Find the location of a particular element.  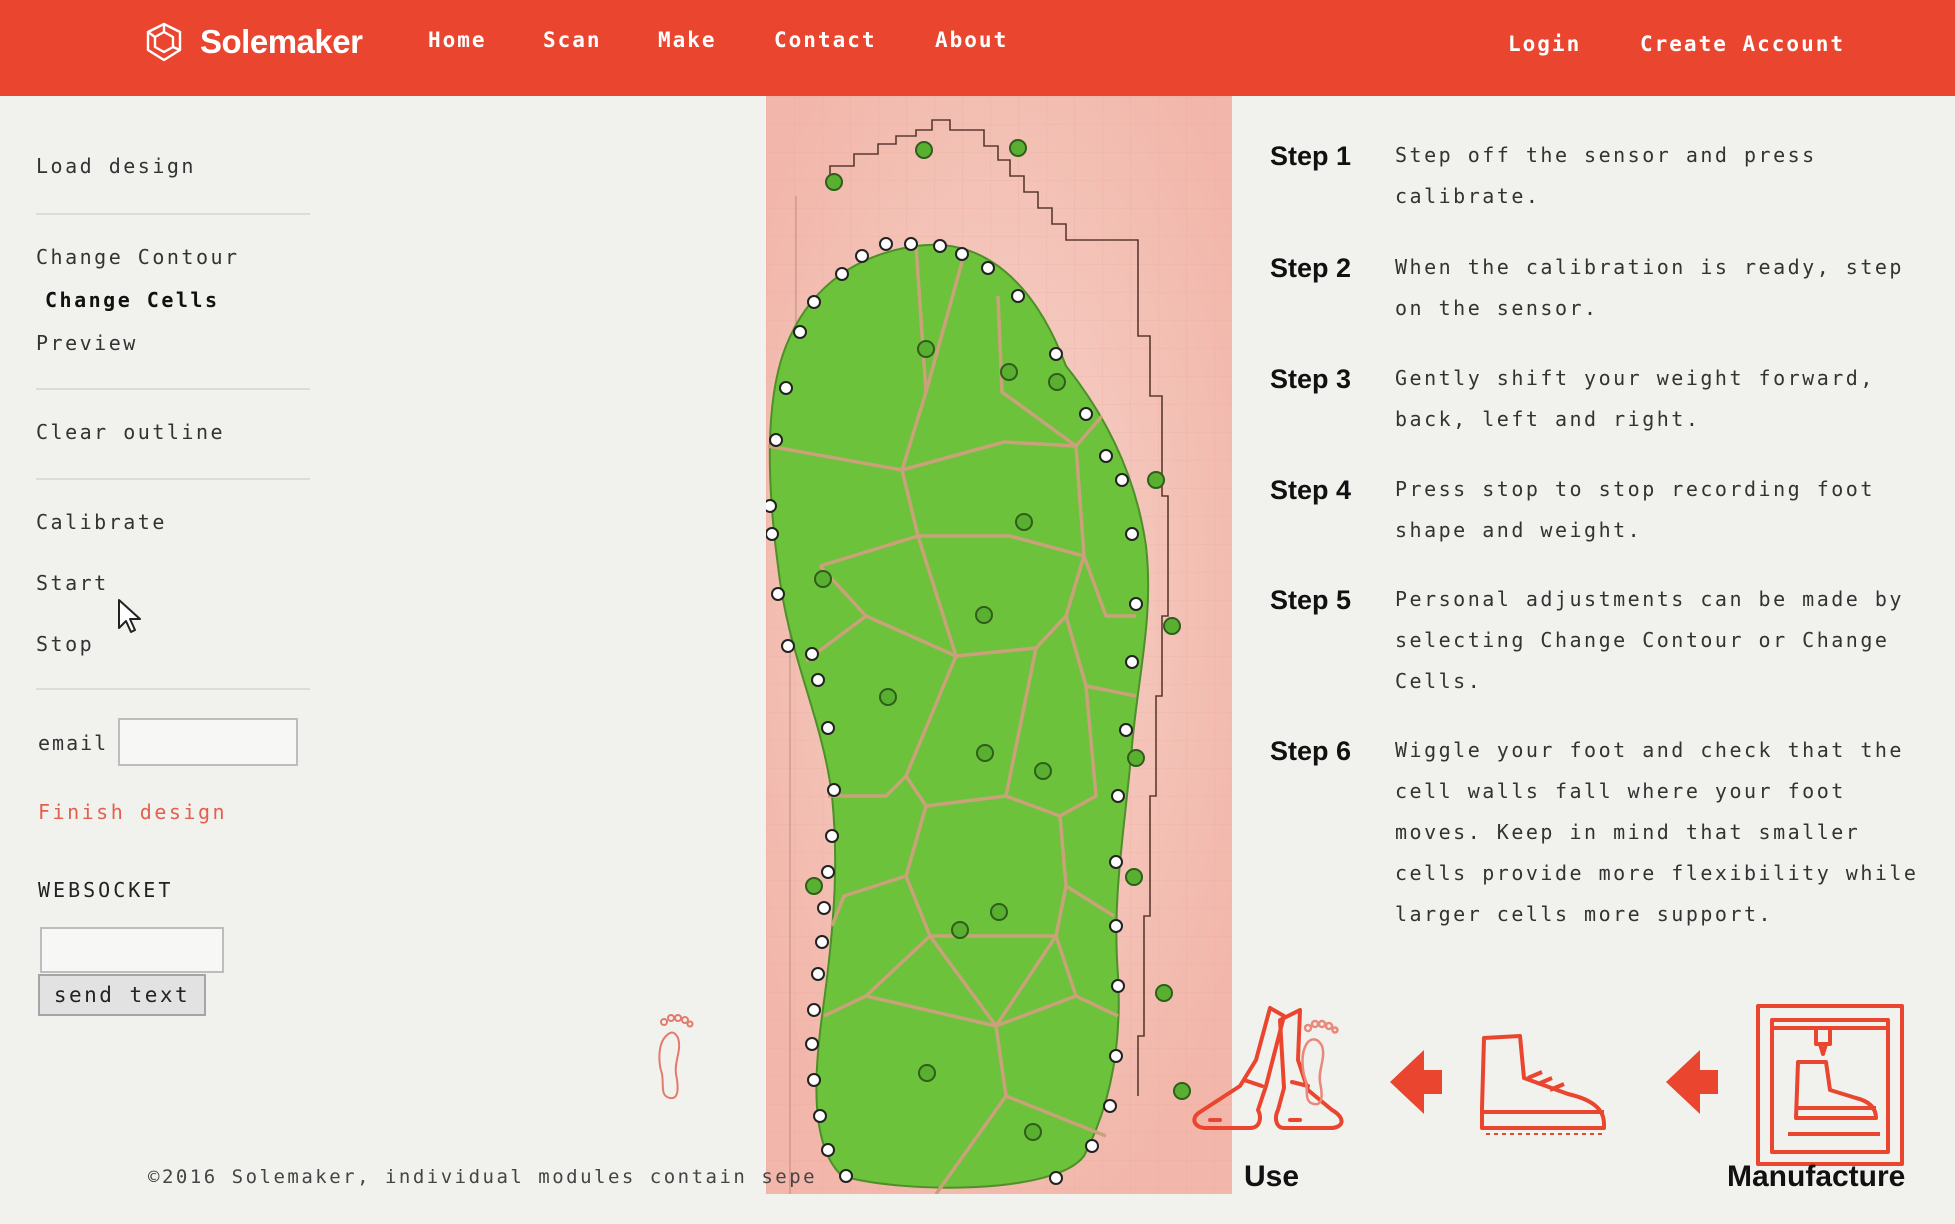

3d-printer-icon is located at coordinates (1830, 1085).